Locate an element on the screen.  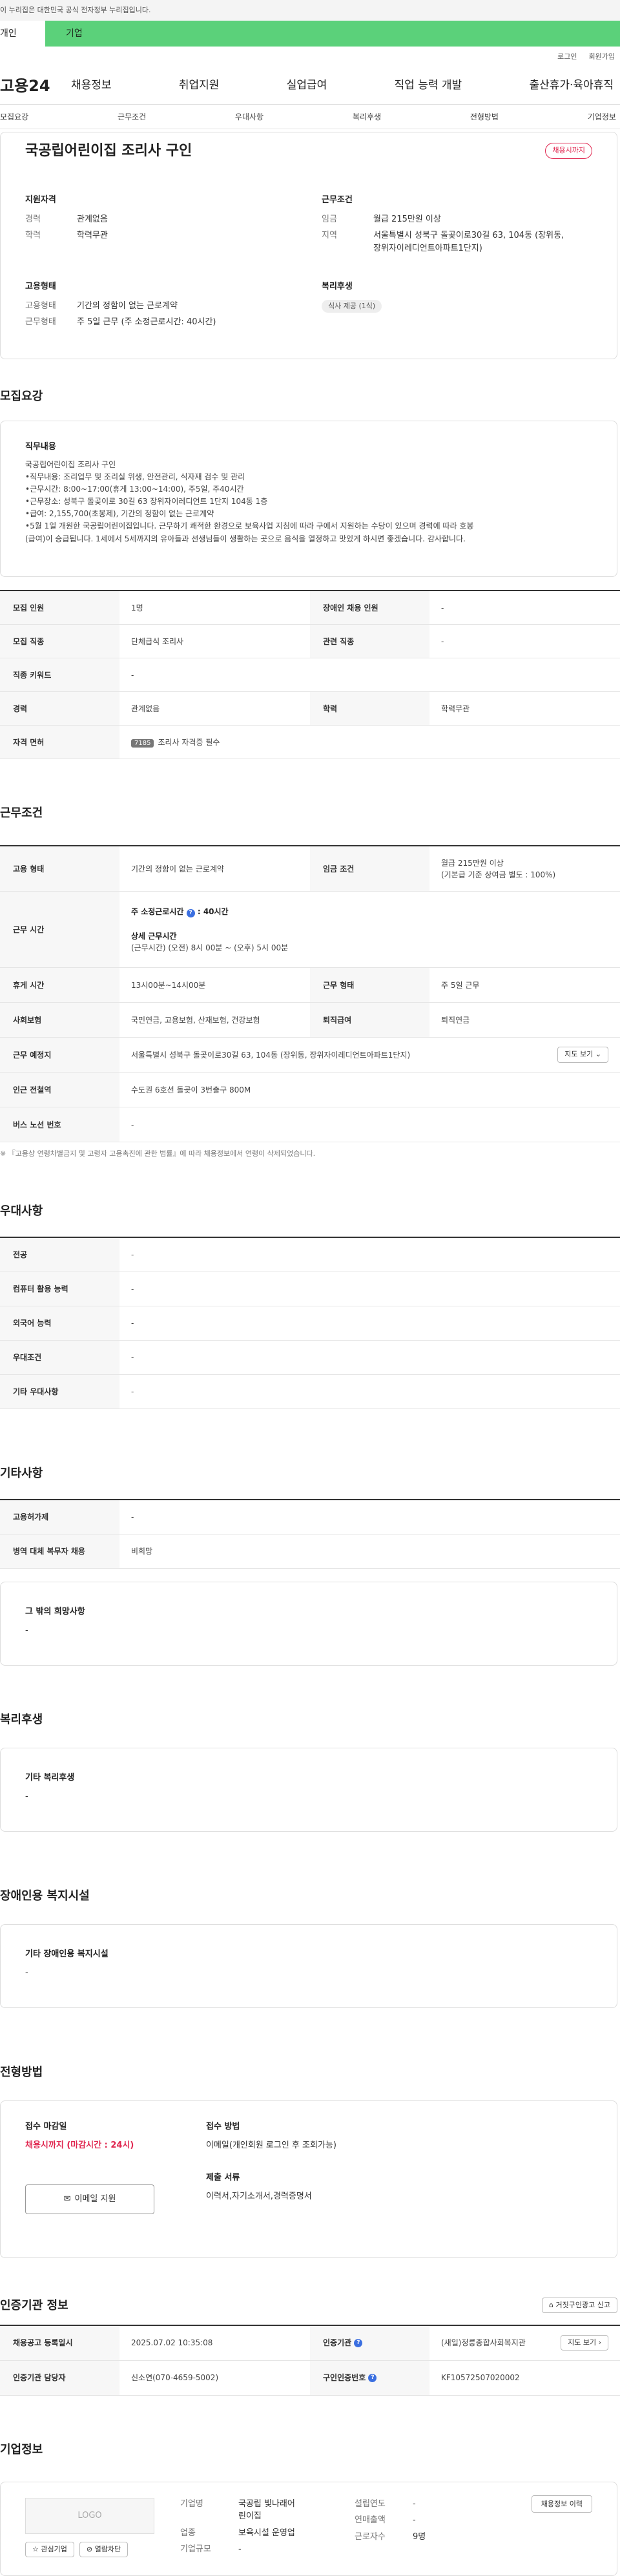
company-info-left: 기업명 국공립 빛나래어 린이집 업종 보육시설 운영업 기업규모 - is located at coordinates (254, 2529).